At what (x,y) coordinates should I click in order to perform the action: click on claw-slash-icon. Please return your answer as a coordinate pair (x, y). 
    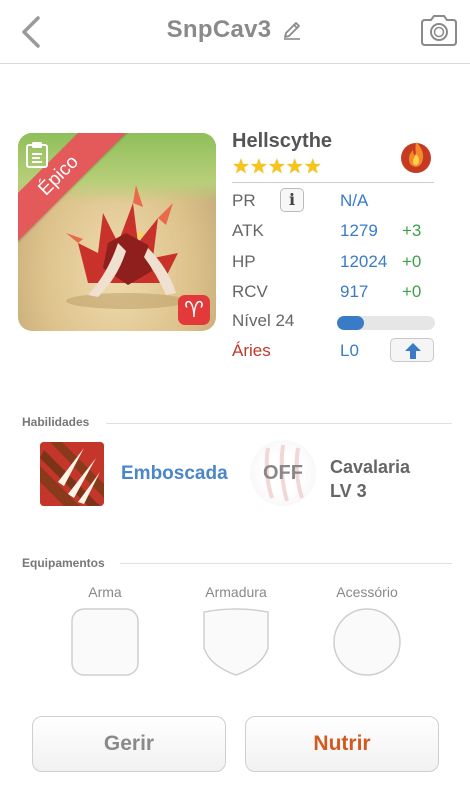
    Looking at the image, I should click on (72, 474).